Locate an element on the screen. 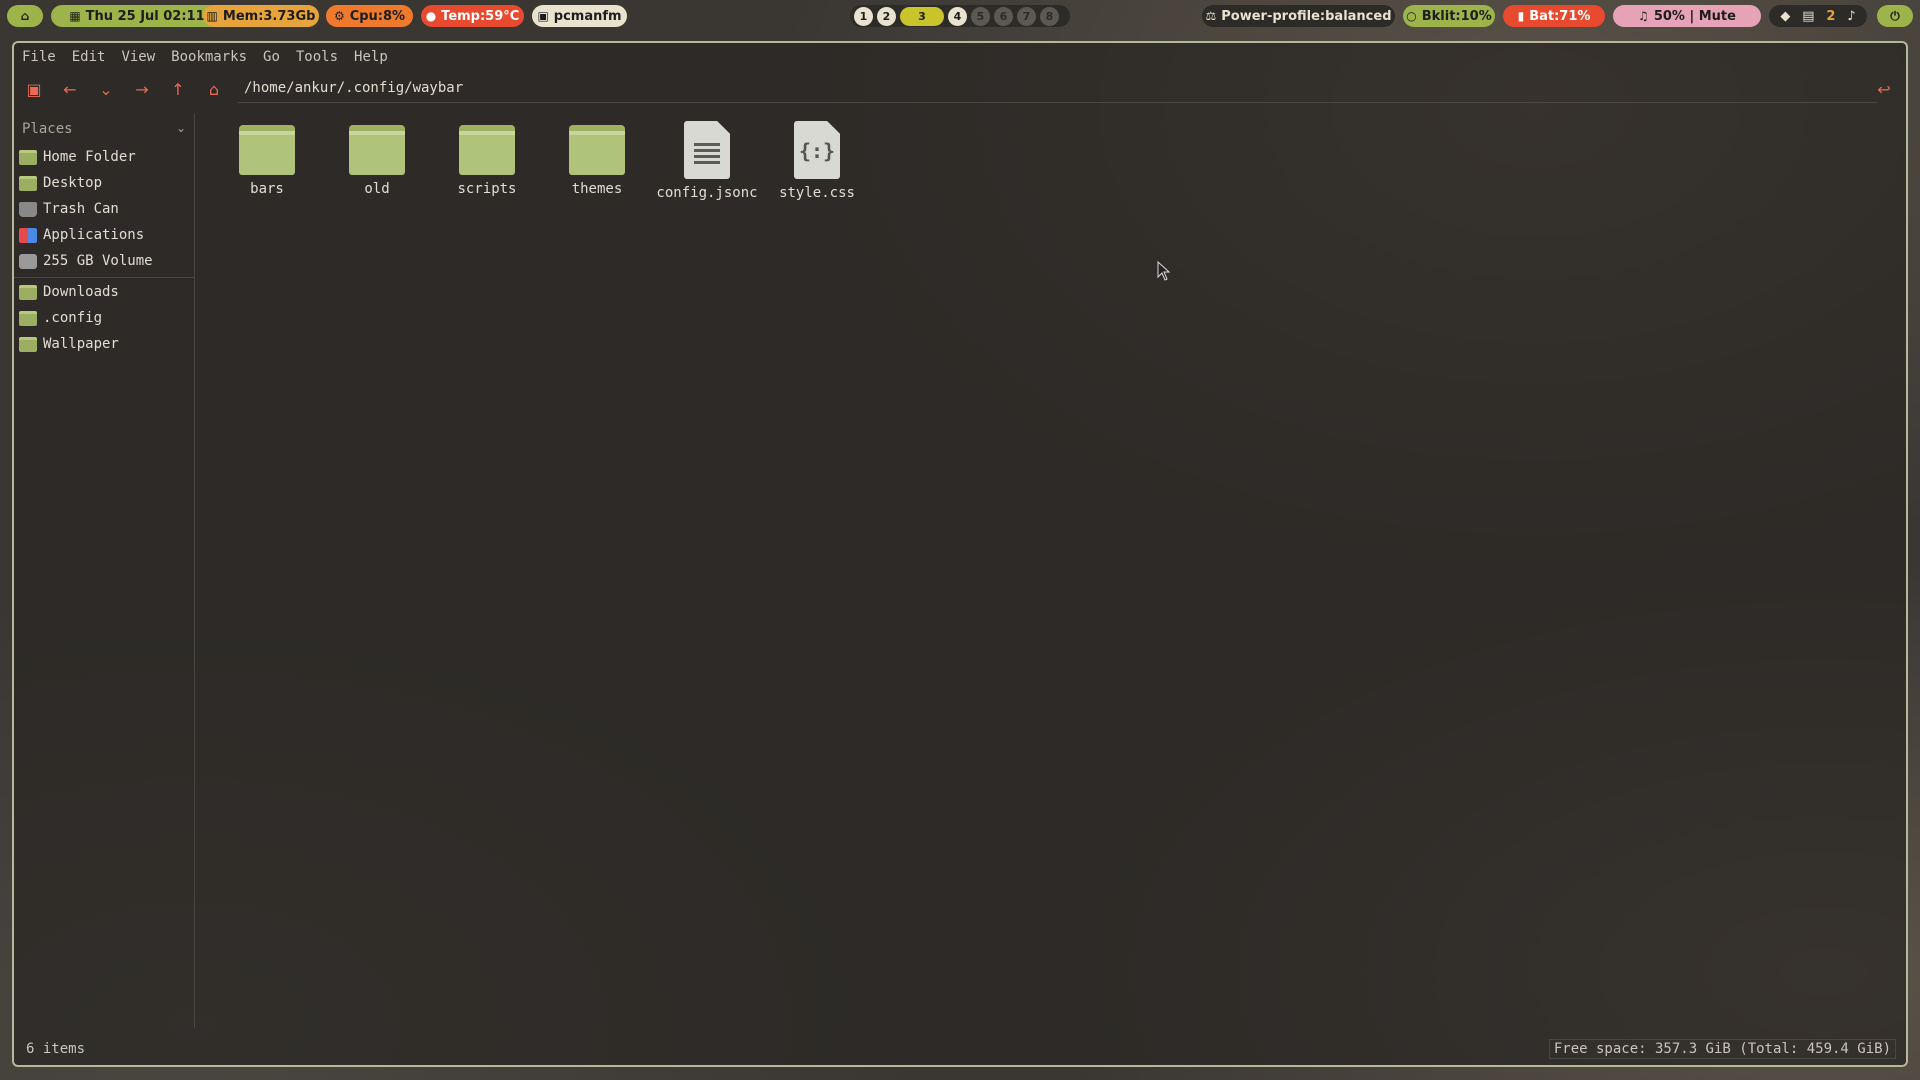 This screenshot has width=1920, height=1080. workspace-7: 7 is located at coordinates (1026, 16).